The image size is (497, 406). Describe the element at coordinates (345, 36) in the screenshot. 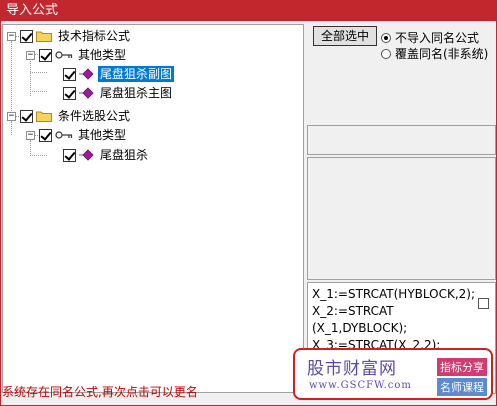

I see `select-all-button: 全部选中` at that location.